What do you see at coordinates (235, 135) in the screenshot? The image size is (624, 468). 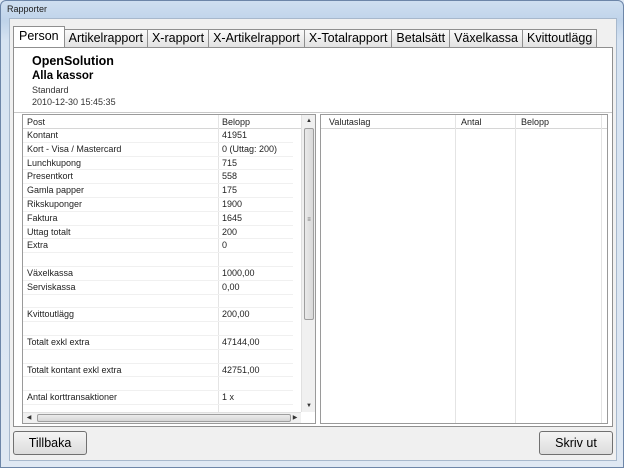 I see `cell-belopp: 41951` at bounding box center [235, 135].